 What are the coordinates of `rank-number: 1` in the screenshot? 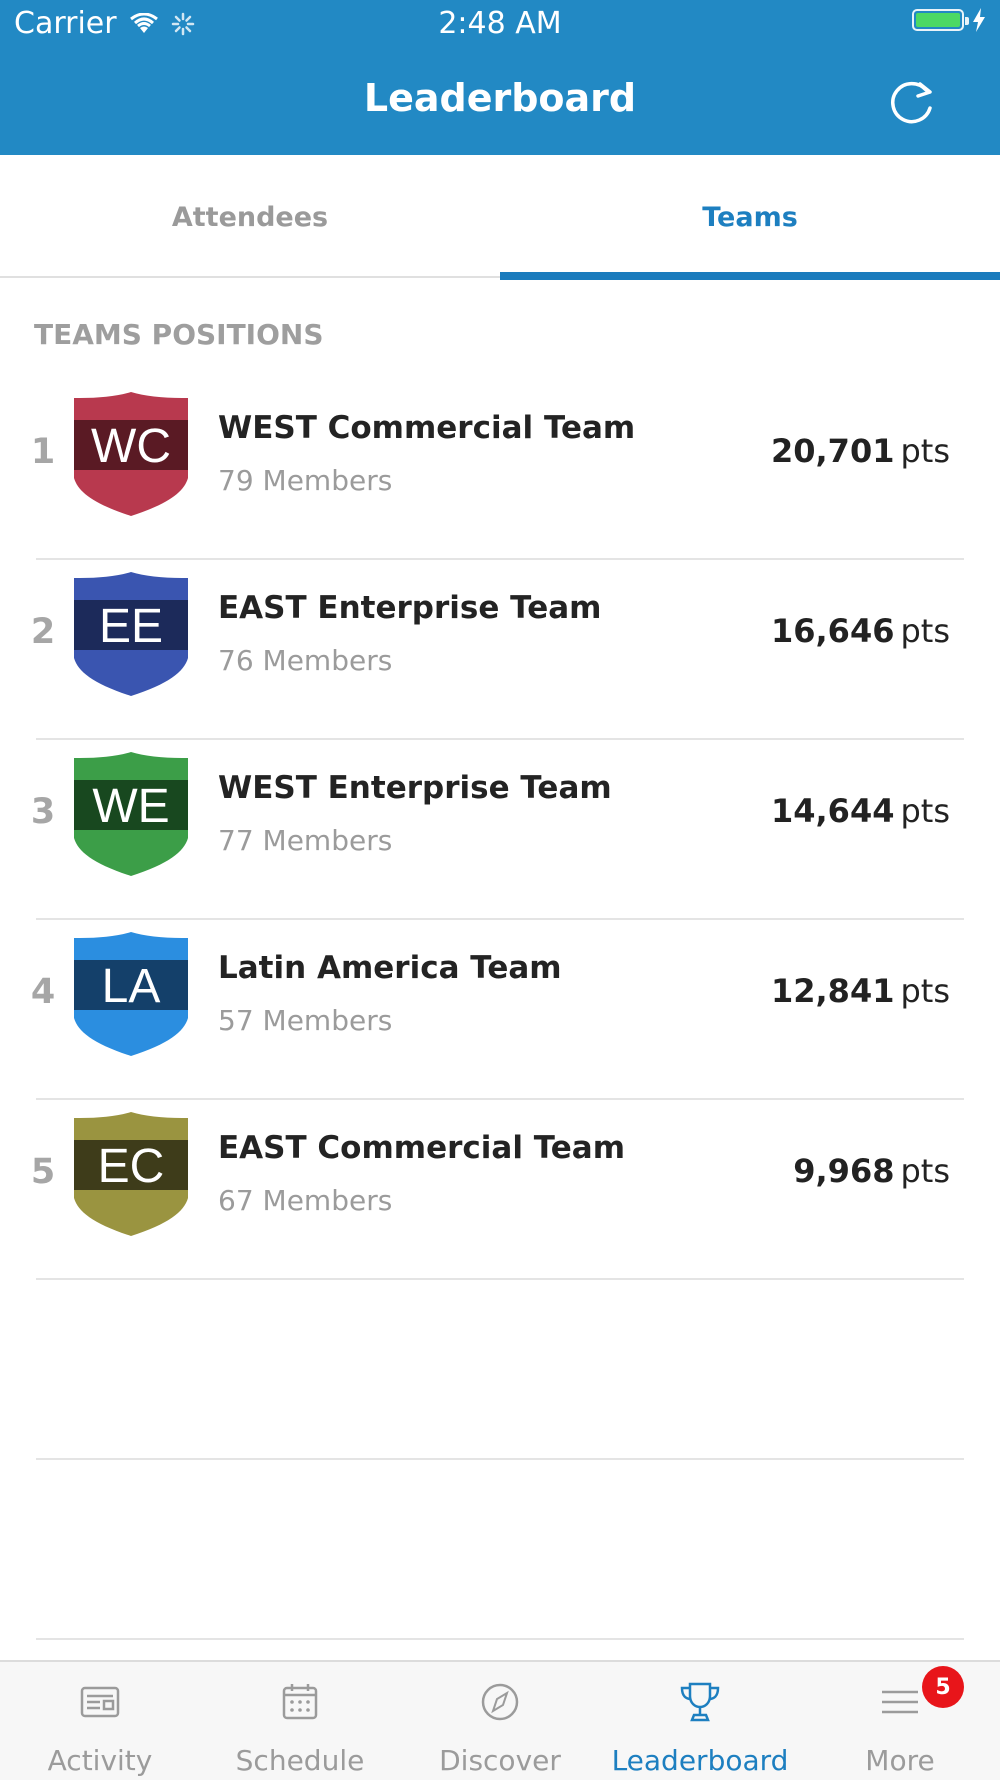 It's located at (43, 452).